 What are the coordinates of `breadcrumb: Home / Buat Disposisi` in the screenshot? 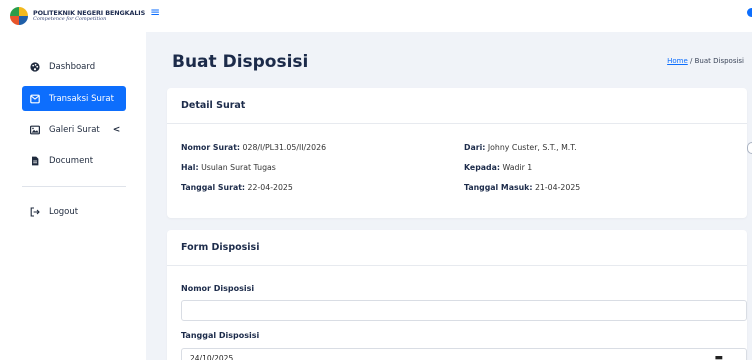 It's located at (705, 61).